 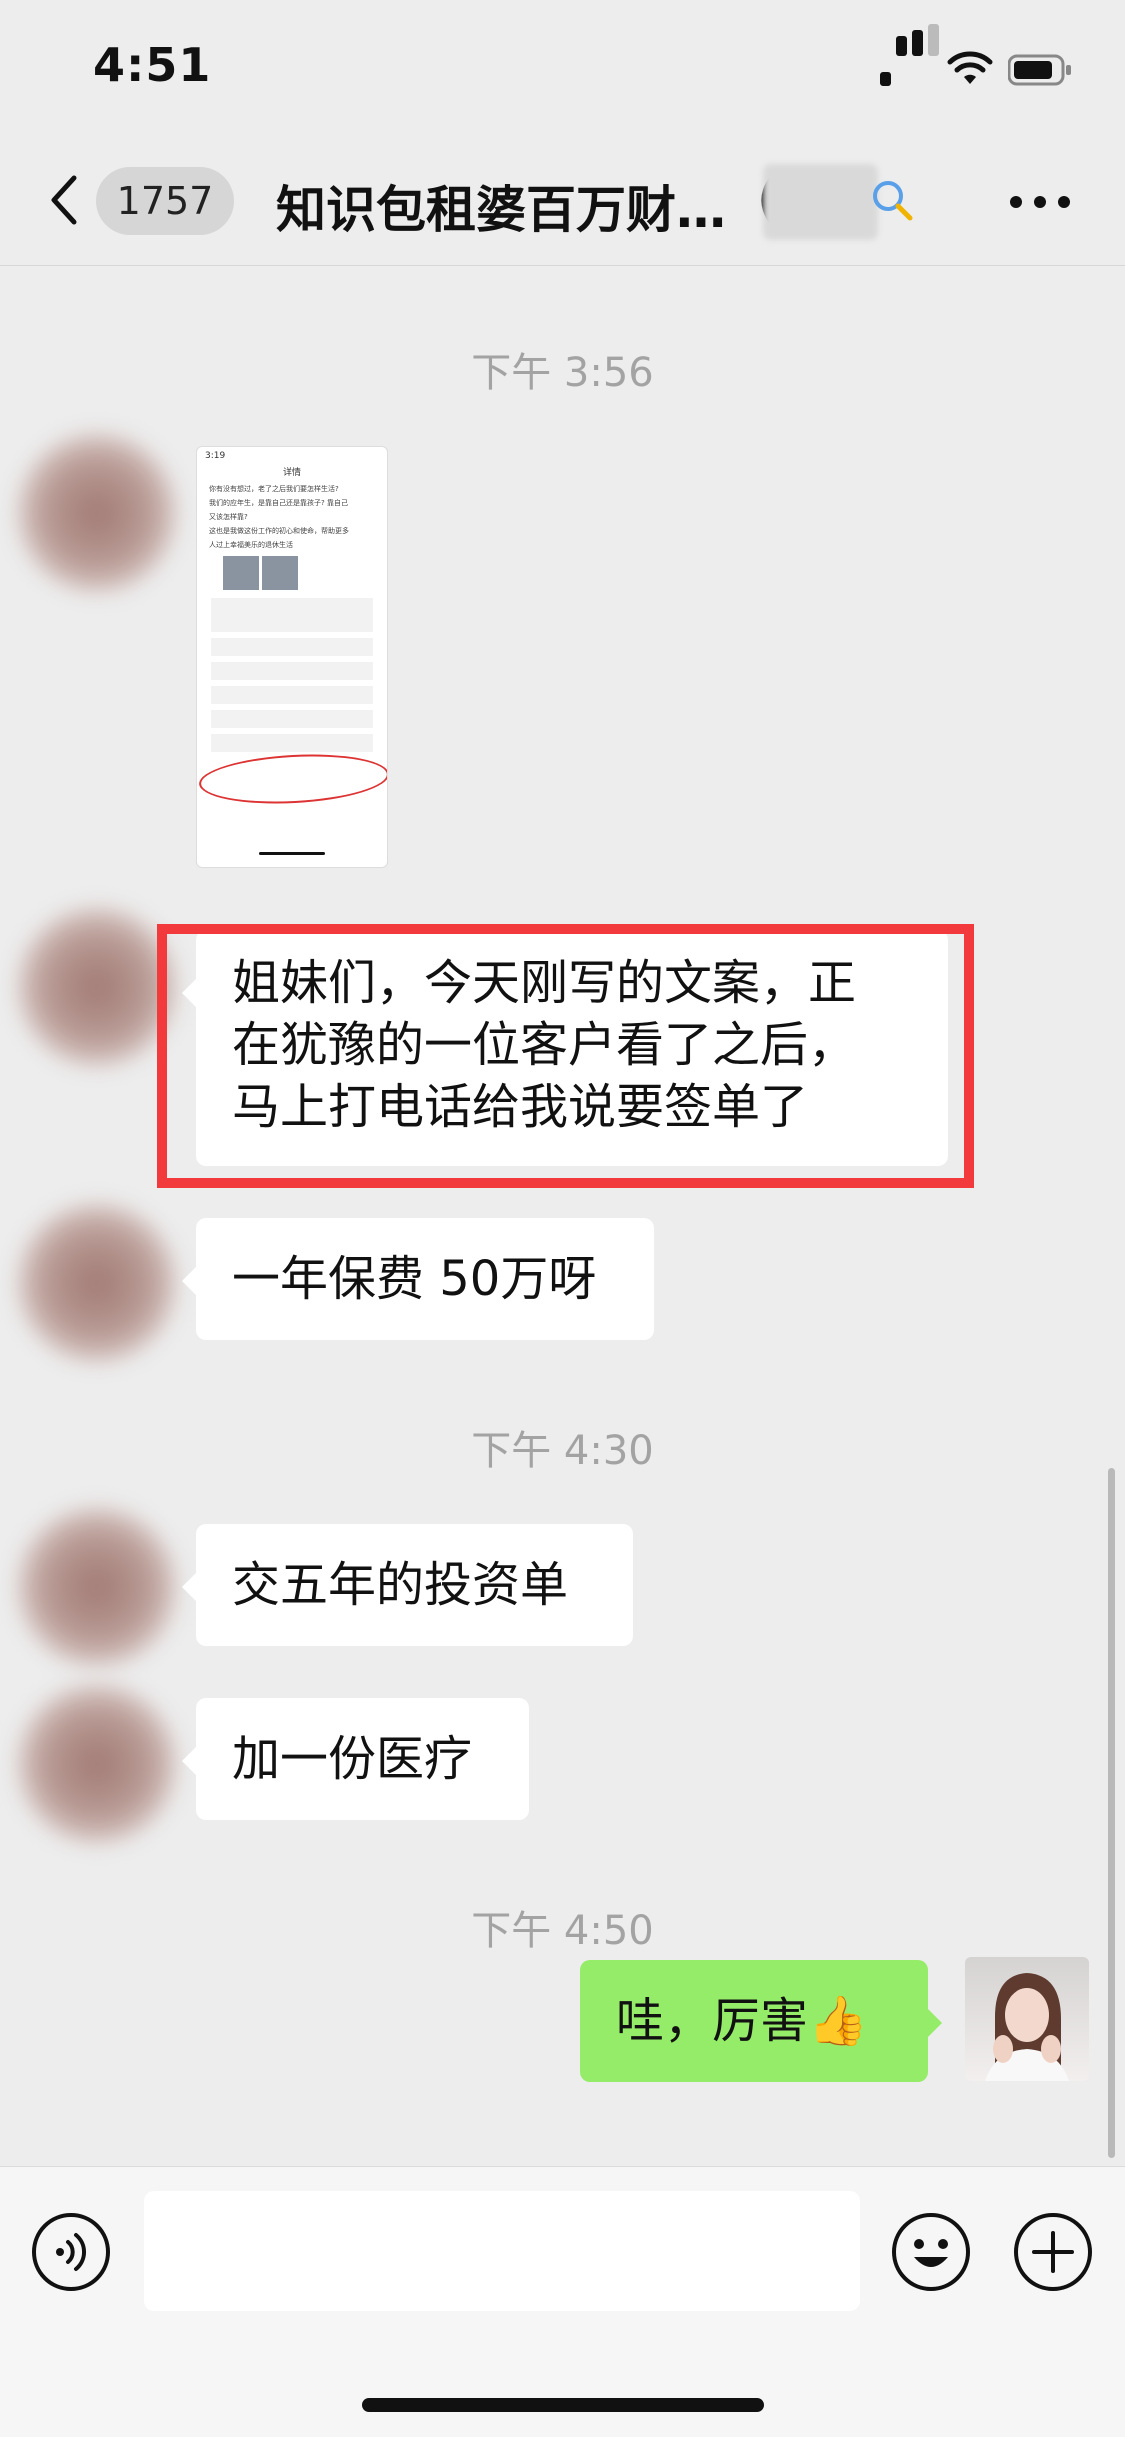 What do you see at coordinates (278, 503) in the screenshot?
I see `thumbnail-text-line: 我们的应年生，是靠自己还是靠孩子? 靠自己` at bounding box center [278, 503].